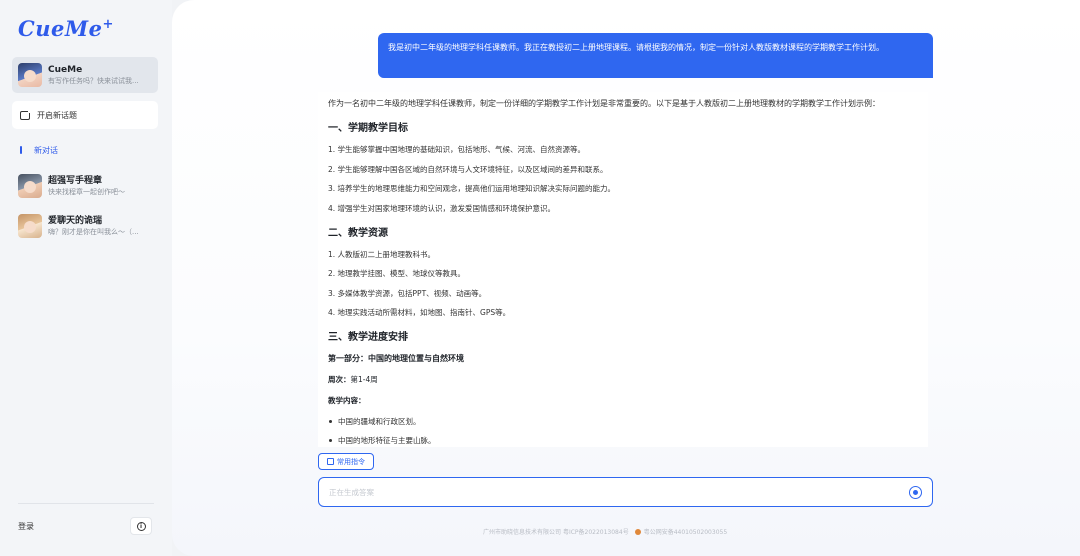 The image size is (1080, 556). What do you see at coordinates (382, 254) in the screenshot?
I see `list-item: 1. 人教版初二上册地理教科书。` at bounding box center [382, 254].